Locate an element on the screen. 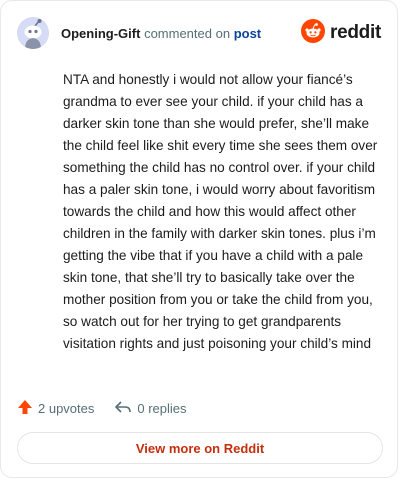 This screenshot has height=480, width=400. comment-header: Opening-Gift commented on post reddit is located at coordinates (199, 33).